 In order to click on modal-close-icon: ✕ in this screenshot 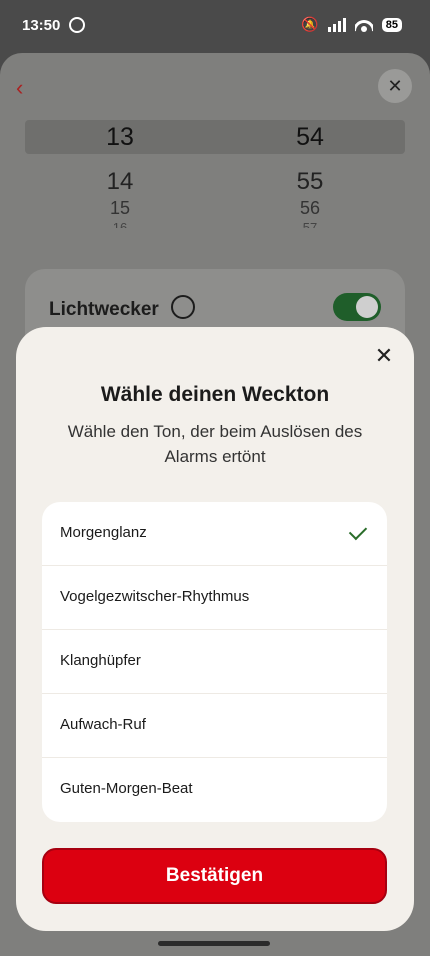, I will do `click(384, 356)`.